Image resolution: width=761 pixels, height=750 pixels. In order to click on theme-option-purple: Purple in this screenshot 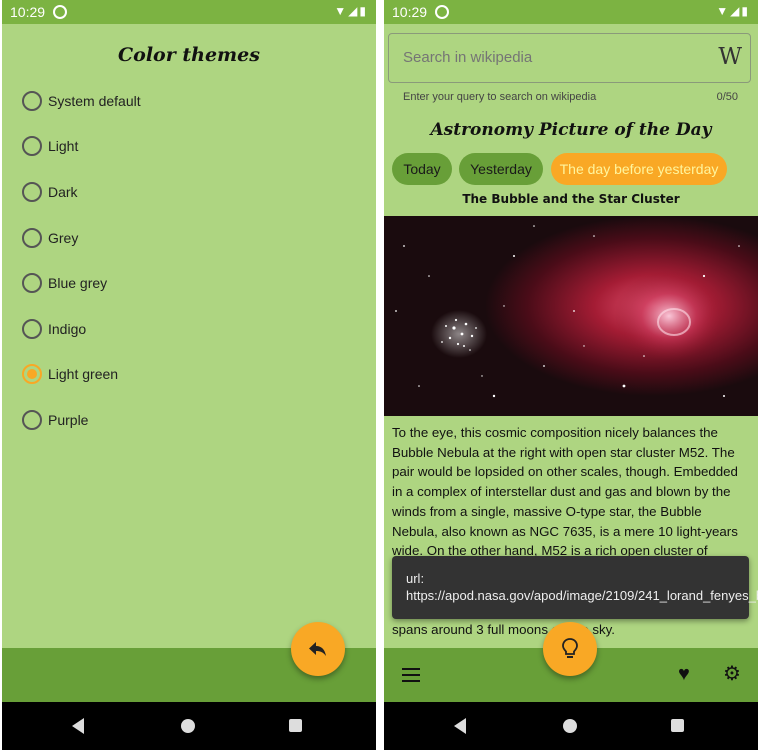, I will do `click(81, 420)`.